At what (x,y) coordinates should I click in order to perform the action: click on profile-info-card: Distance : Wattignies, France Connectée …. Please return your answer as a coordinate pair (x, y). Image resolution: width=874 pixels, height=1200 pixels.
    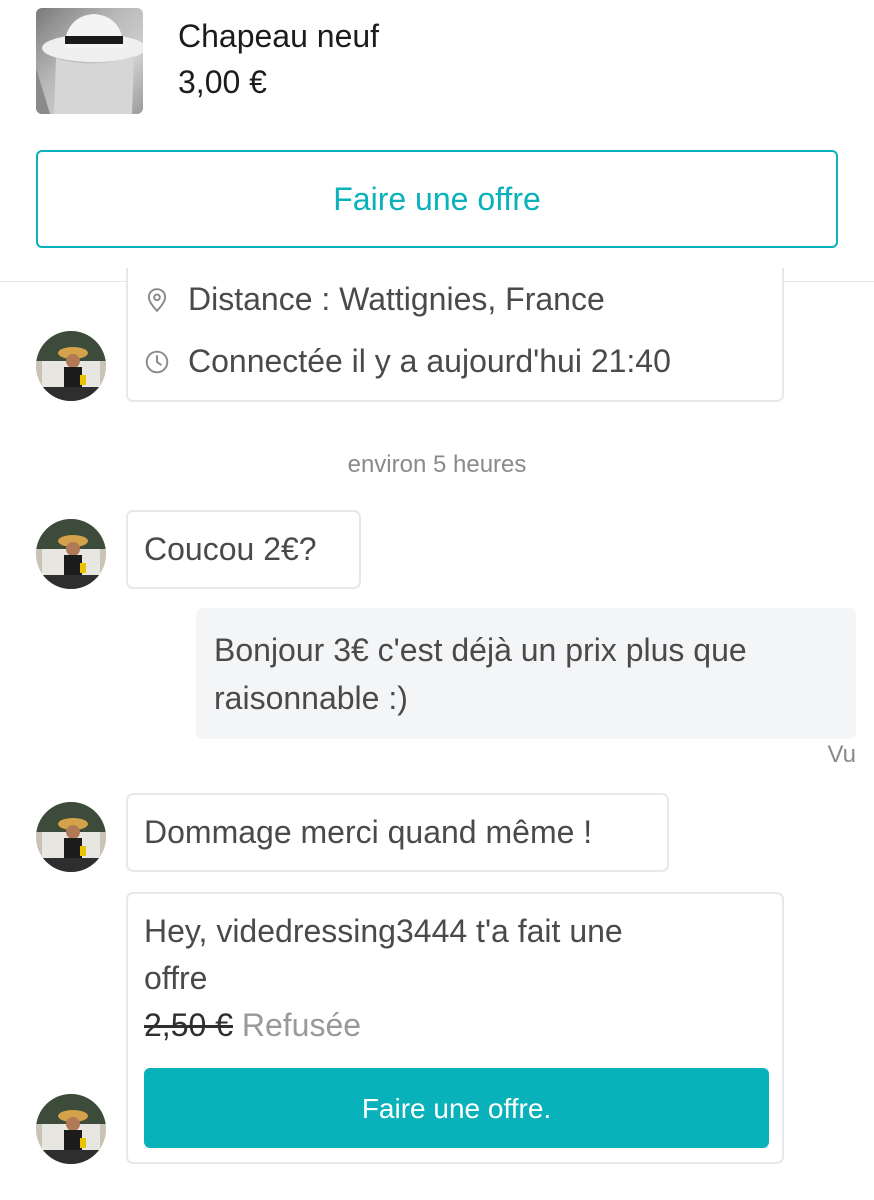
    Looking at the image, I should click on (455, 335).